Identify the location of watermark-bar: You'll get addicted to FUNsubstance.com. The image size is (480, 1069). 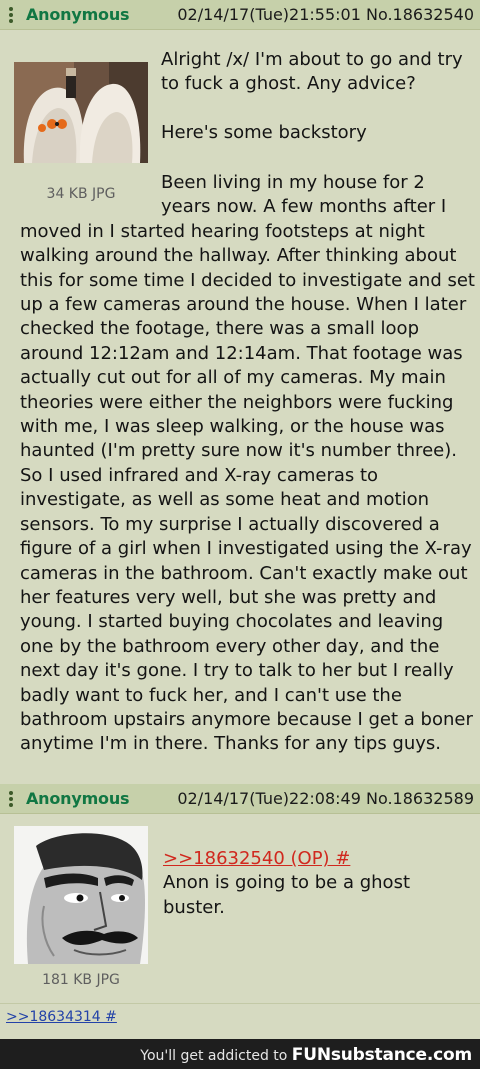
(240, 1054).